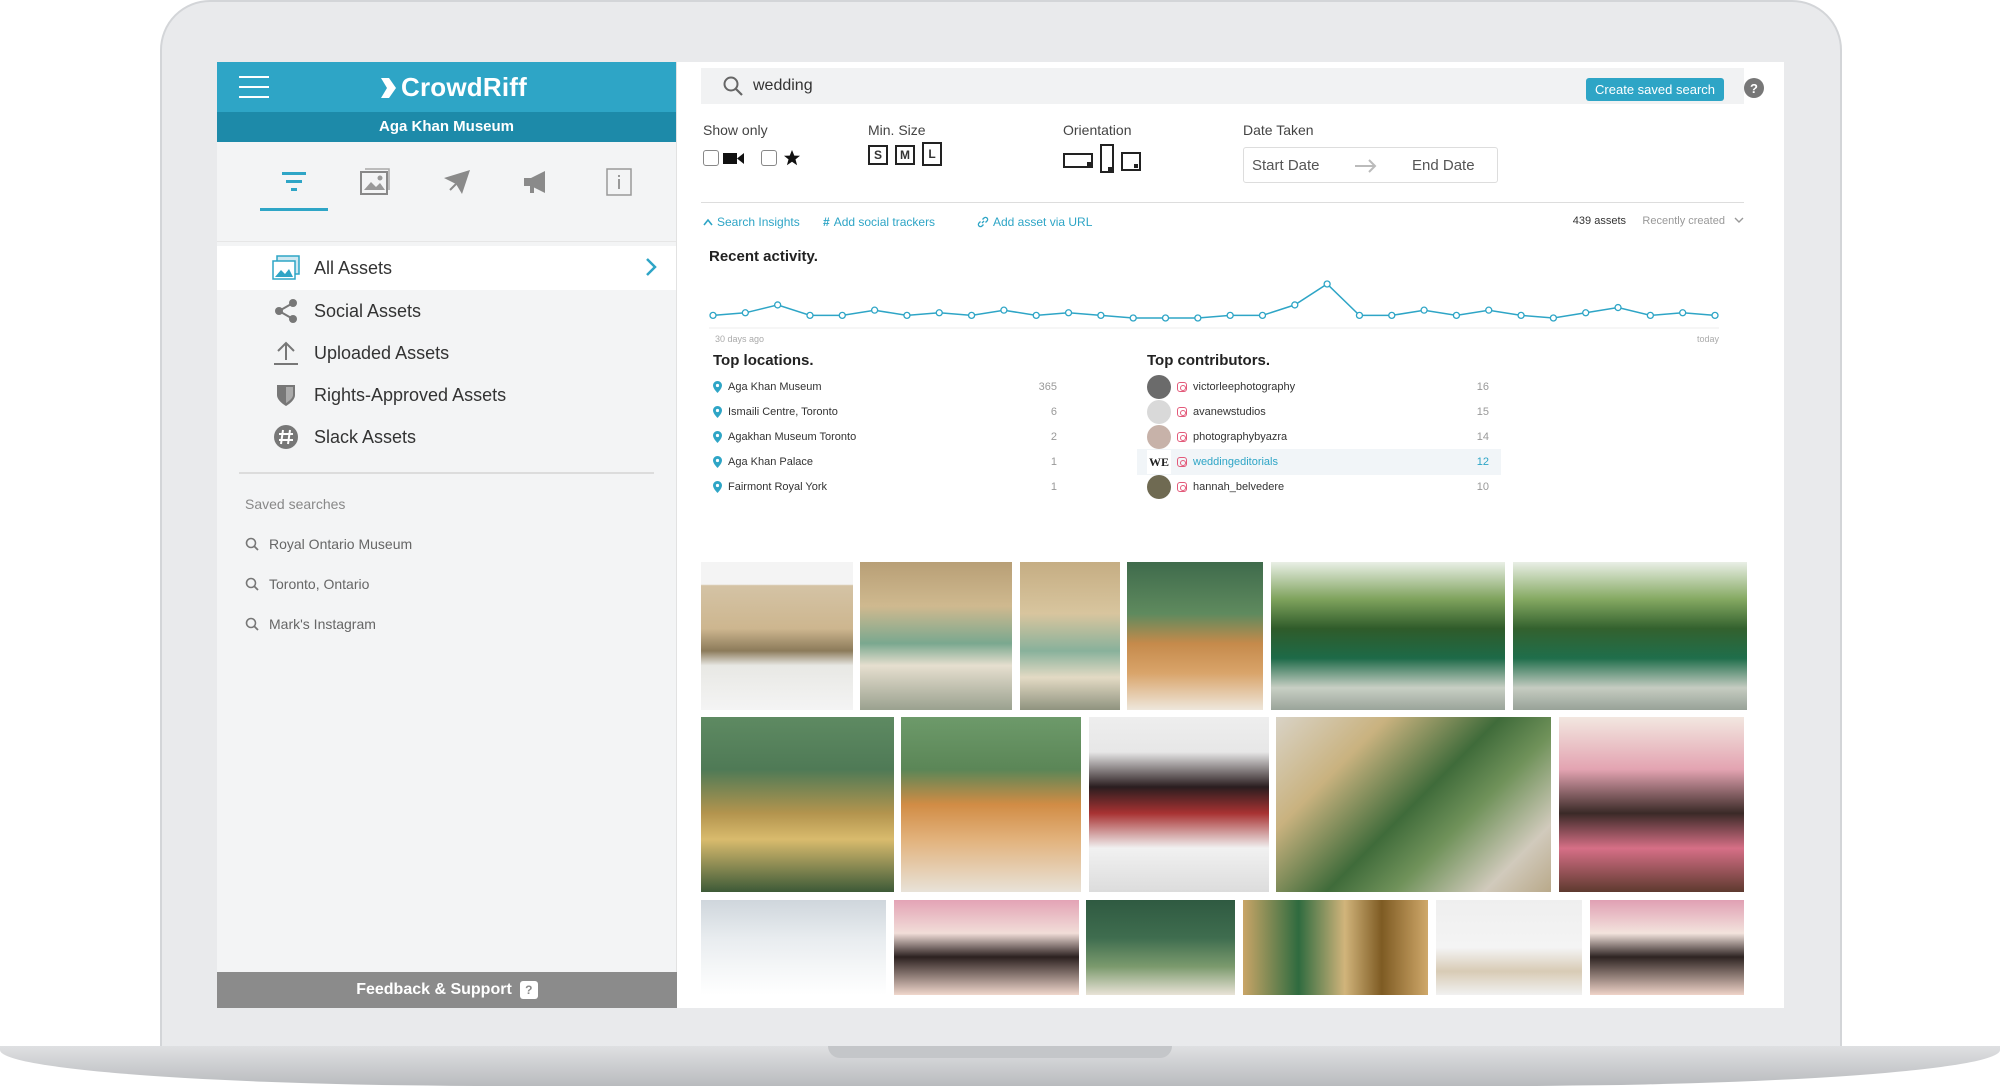  What do you see at coordinates (1413, 804) in the screenshot?
I see `photo-banquet-overhead` at bounding box center [1413, 804].